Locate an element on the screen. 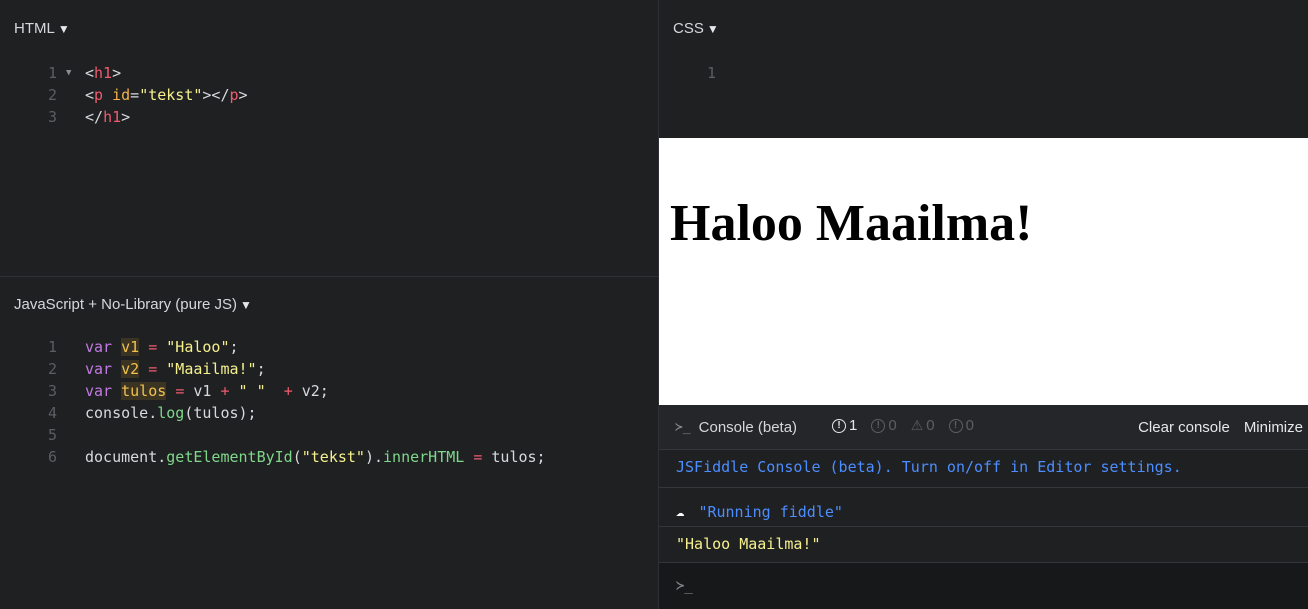  error-count: ! 1 is located at coordinates (844, 425).